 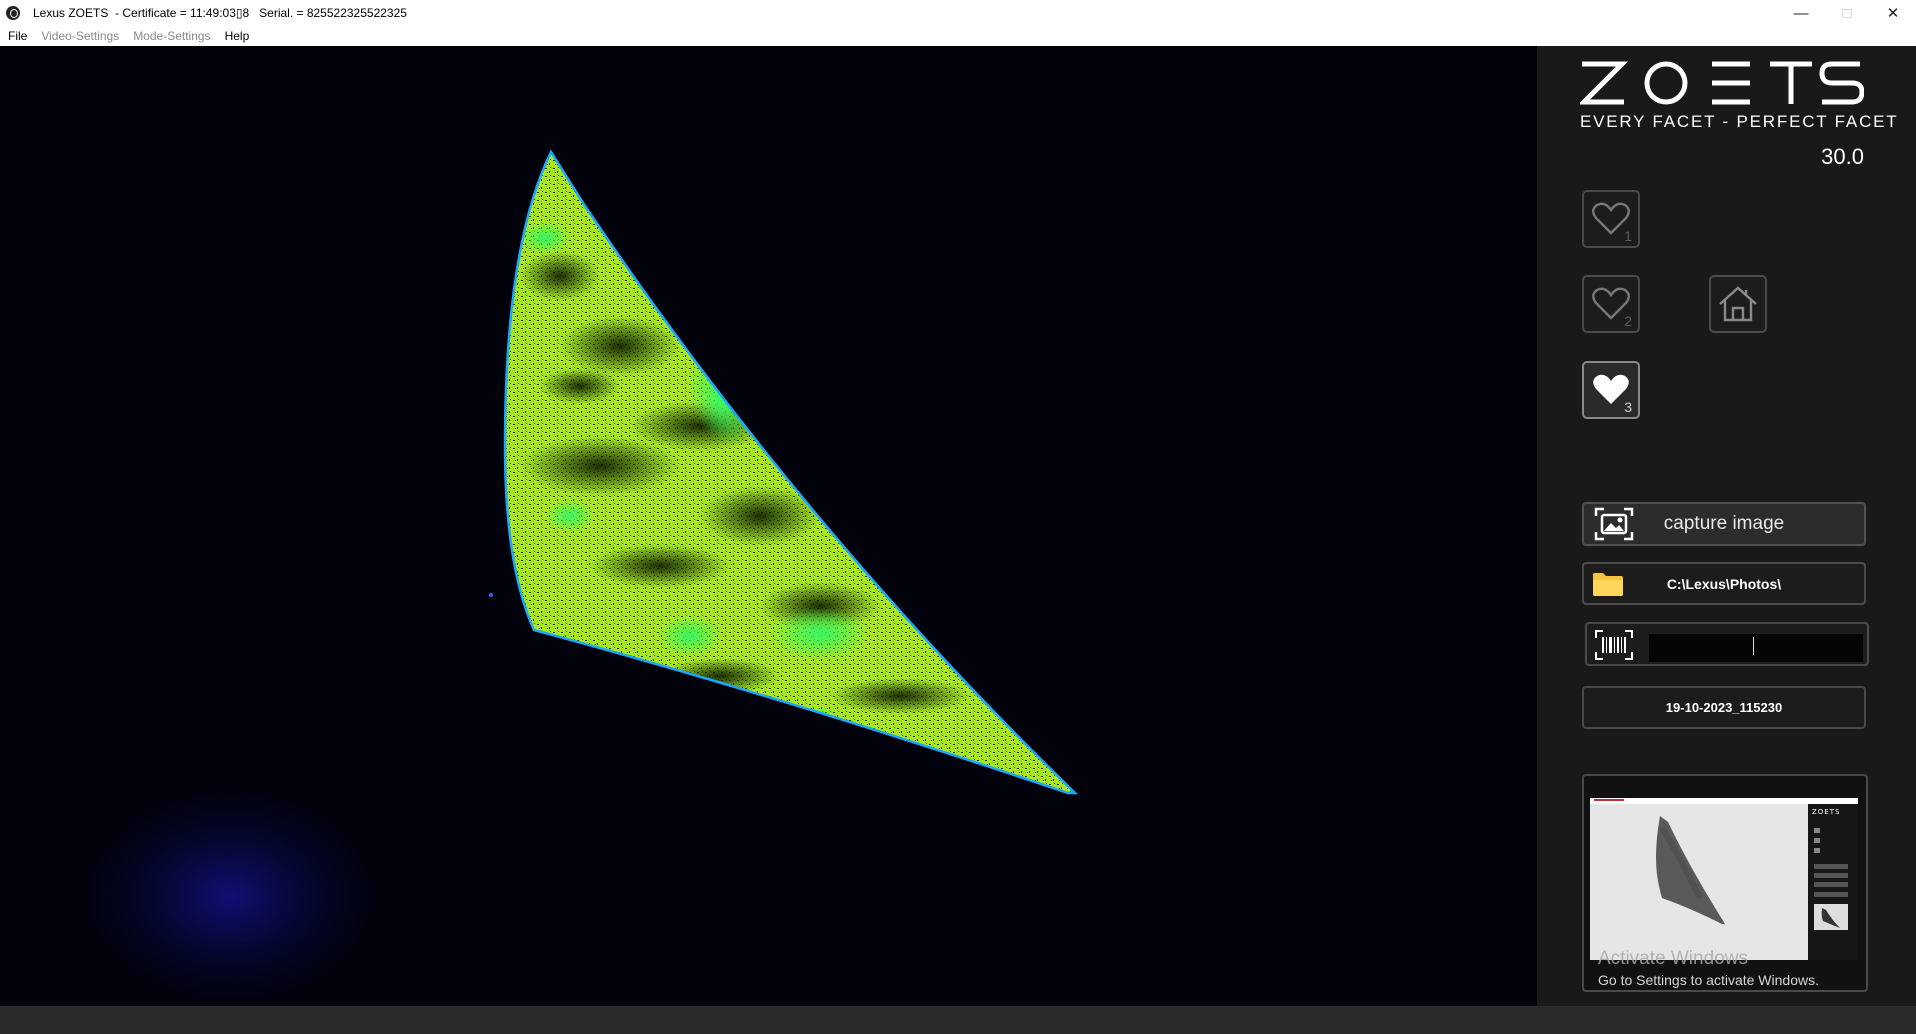 I want to click on filename-label: 19-10-2023_115230, so click(x=1724, y=707).